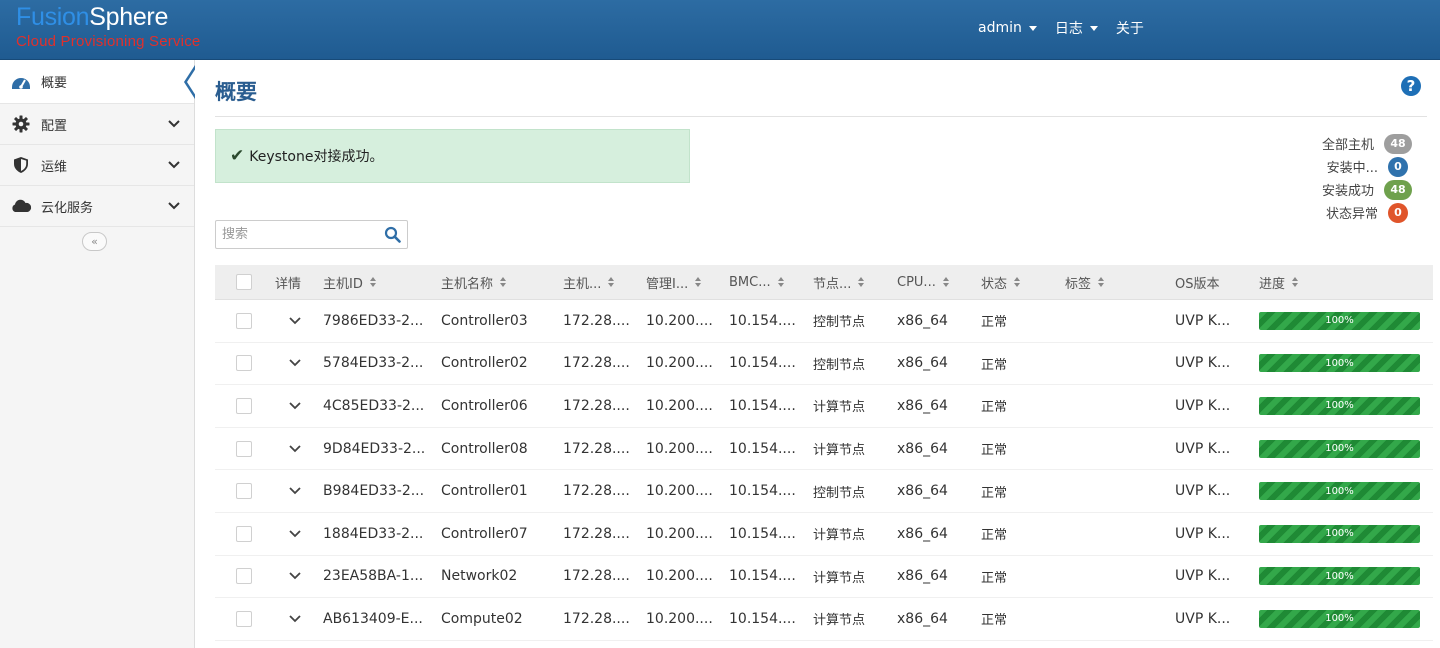 Image resolution: width=1440 pixels, height=648 pixels. What do you see at coordinates (97, 165) in the screenshot?
I see `sidebar-item-ops: 运维` at bounding box center [97, 165].